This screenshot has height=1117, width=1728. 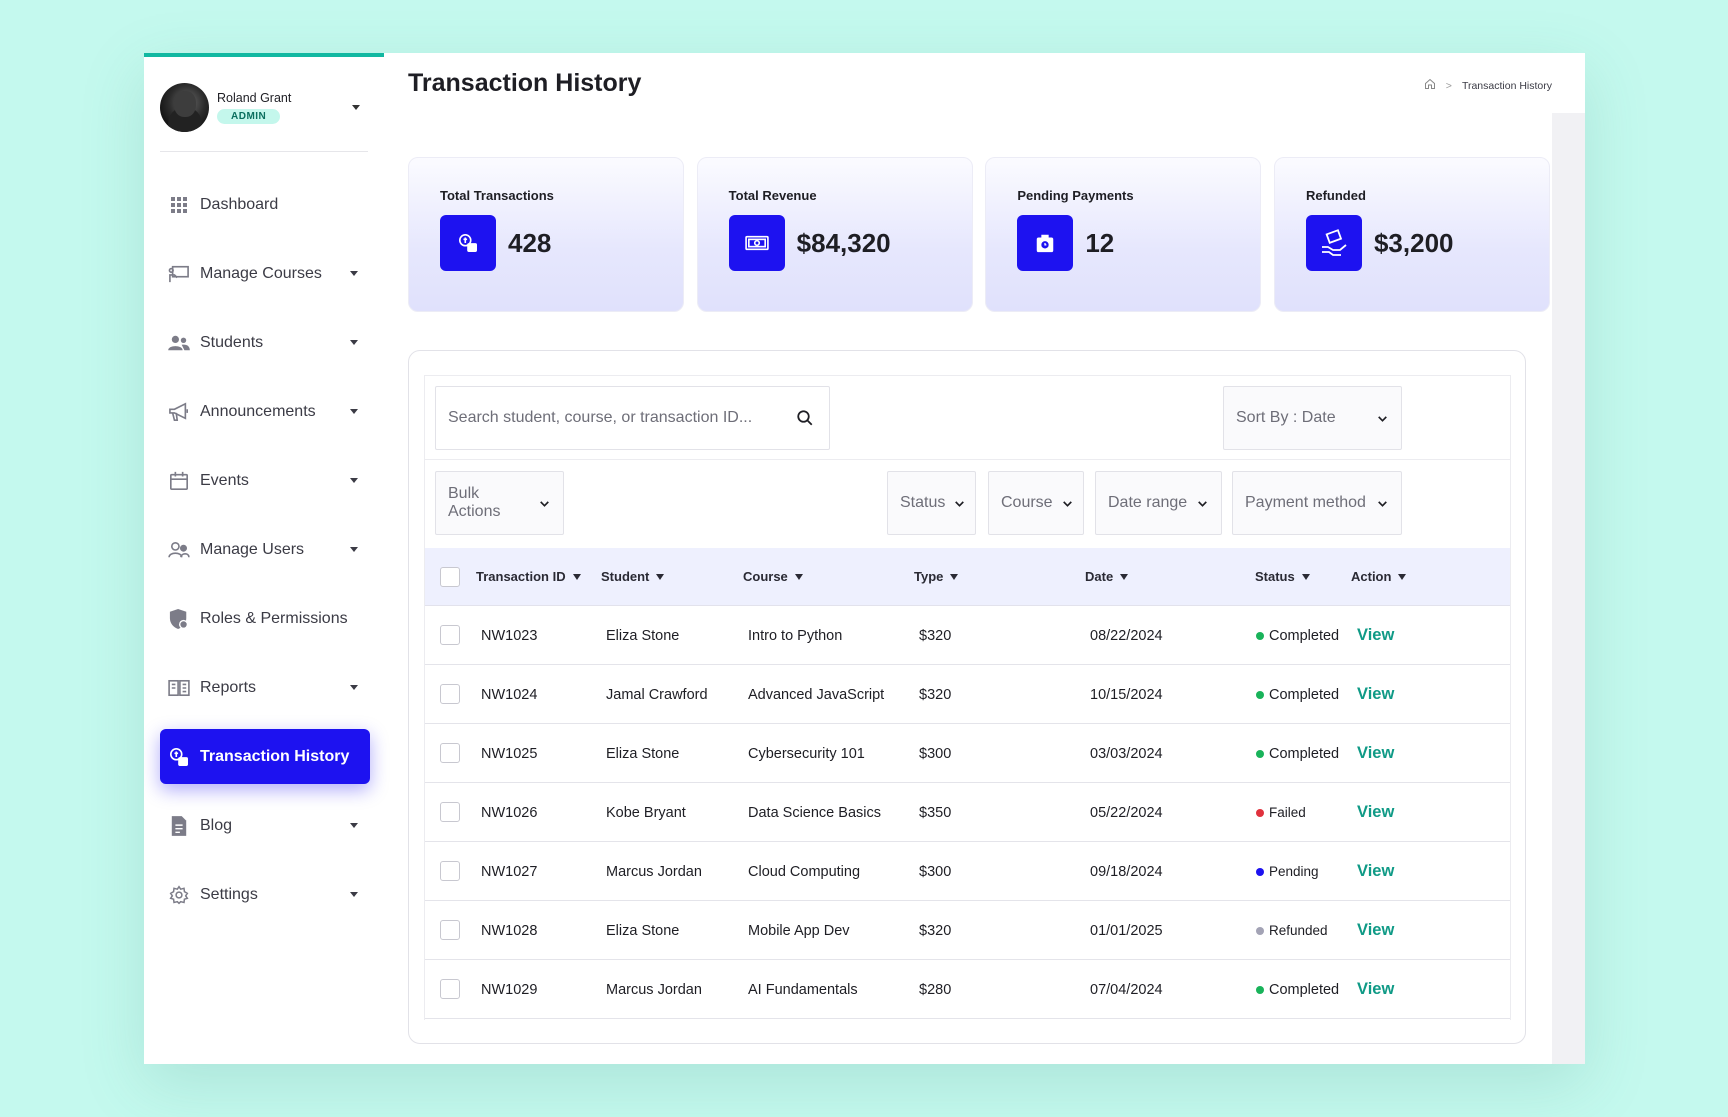 What do you see at coordinates (265, 756) in the screenshot?
I see `sidebar-item-transaction-history: Transaction History` at bounding box center [265, 756].